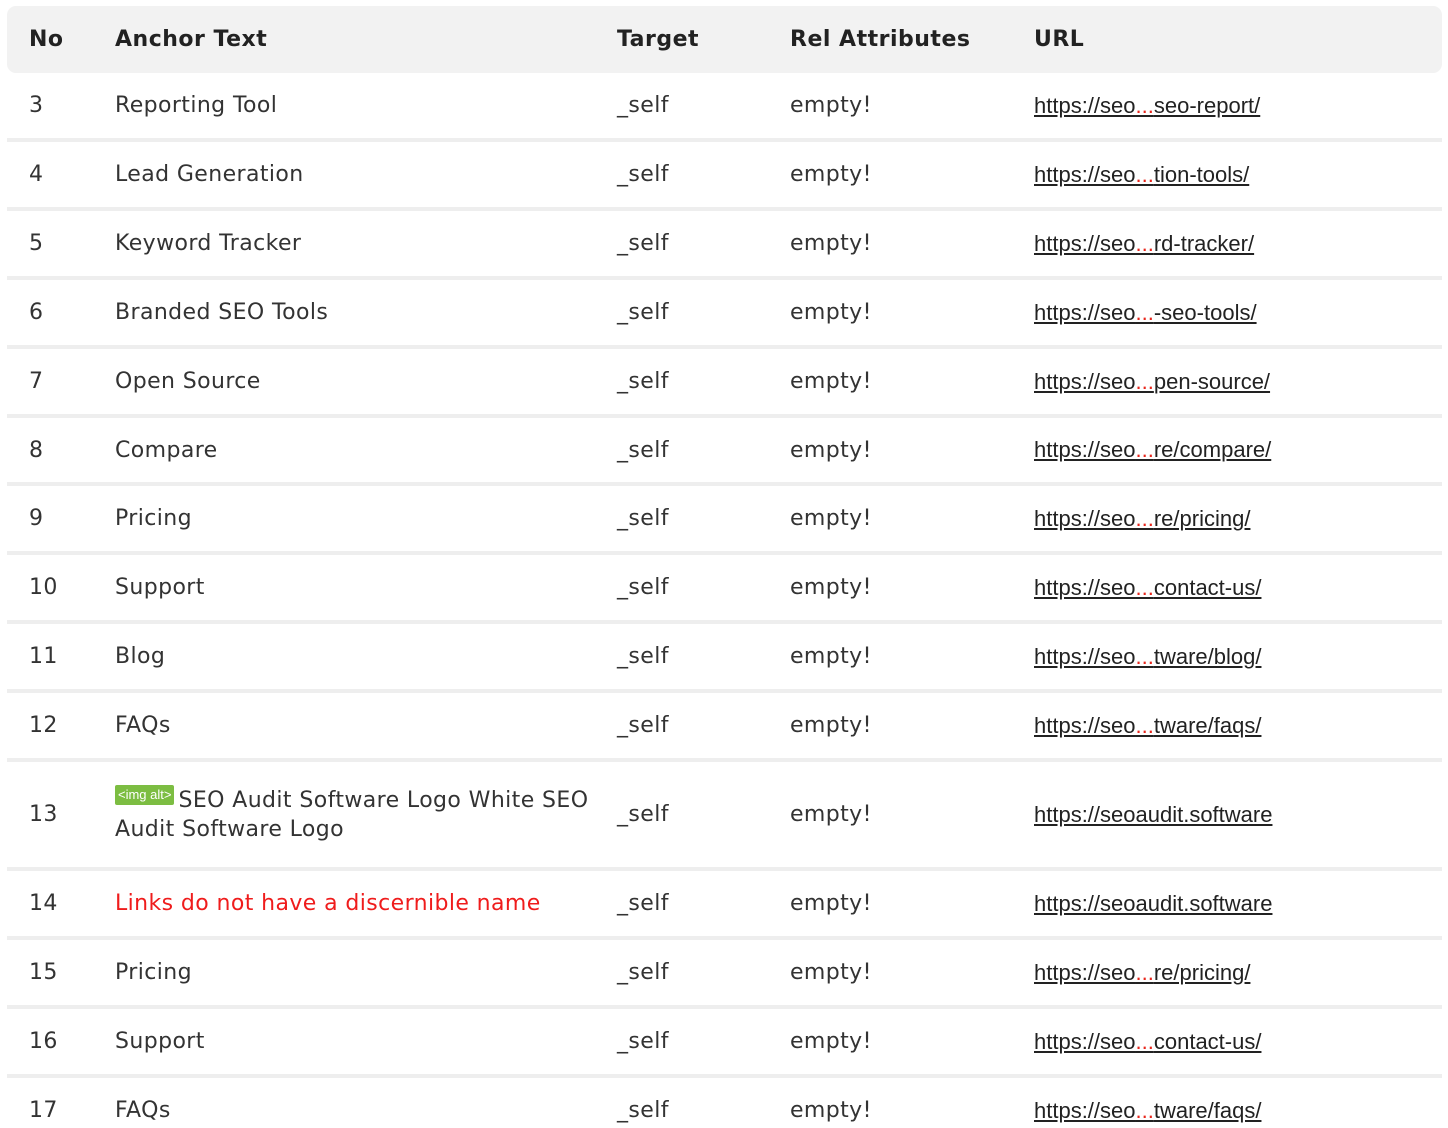 The width and height of the screenshot is (1448, 1128). I want to click on cell-no: 8, so click(69, 450).